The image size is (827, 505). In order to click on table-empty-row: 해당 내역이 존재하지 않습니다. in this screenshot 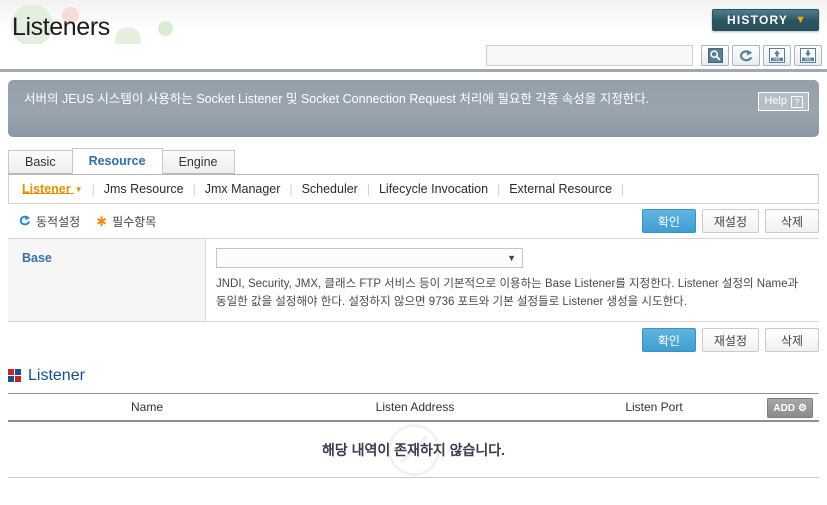, I will do `click(413, 450)`.